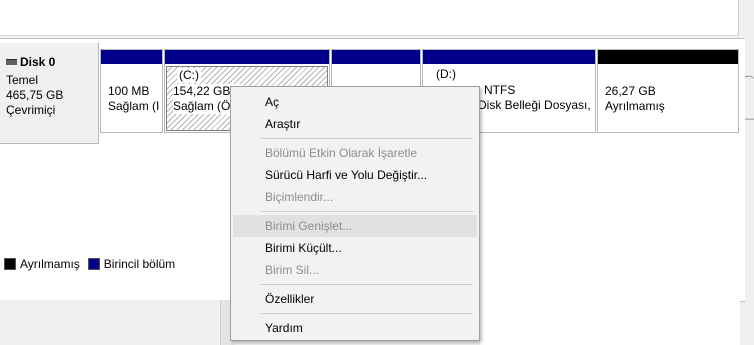 This screenshot has height=345, width=754. Describe the element at coordinates (35, 95) in the screenshot. I see `disk-size: 465,75 GB` at that location.